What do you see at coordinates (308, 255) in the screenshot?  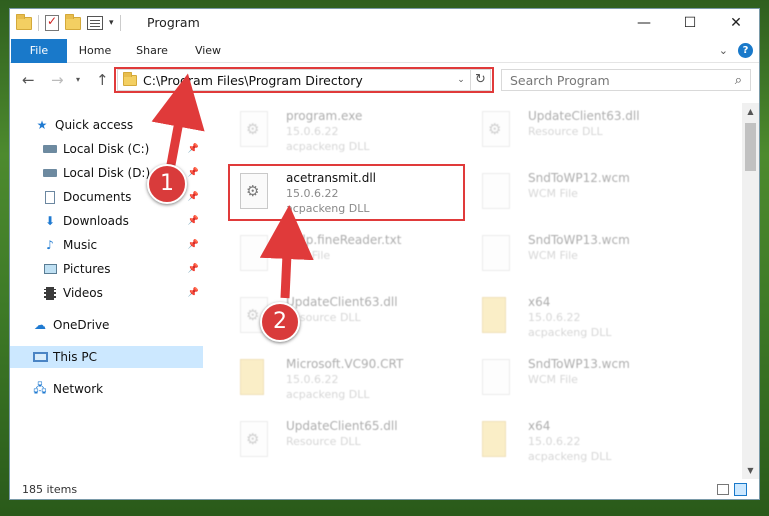 I see `file-type: Text File` at bounding box center [308, 255].